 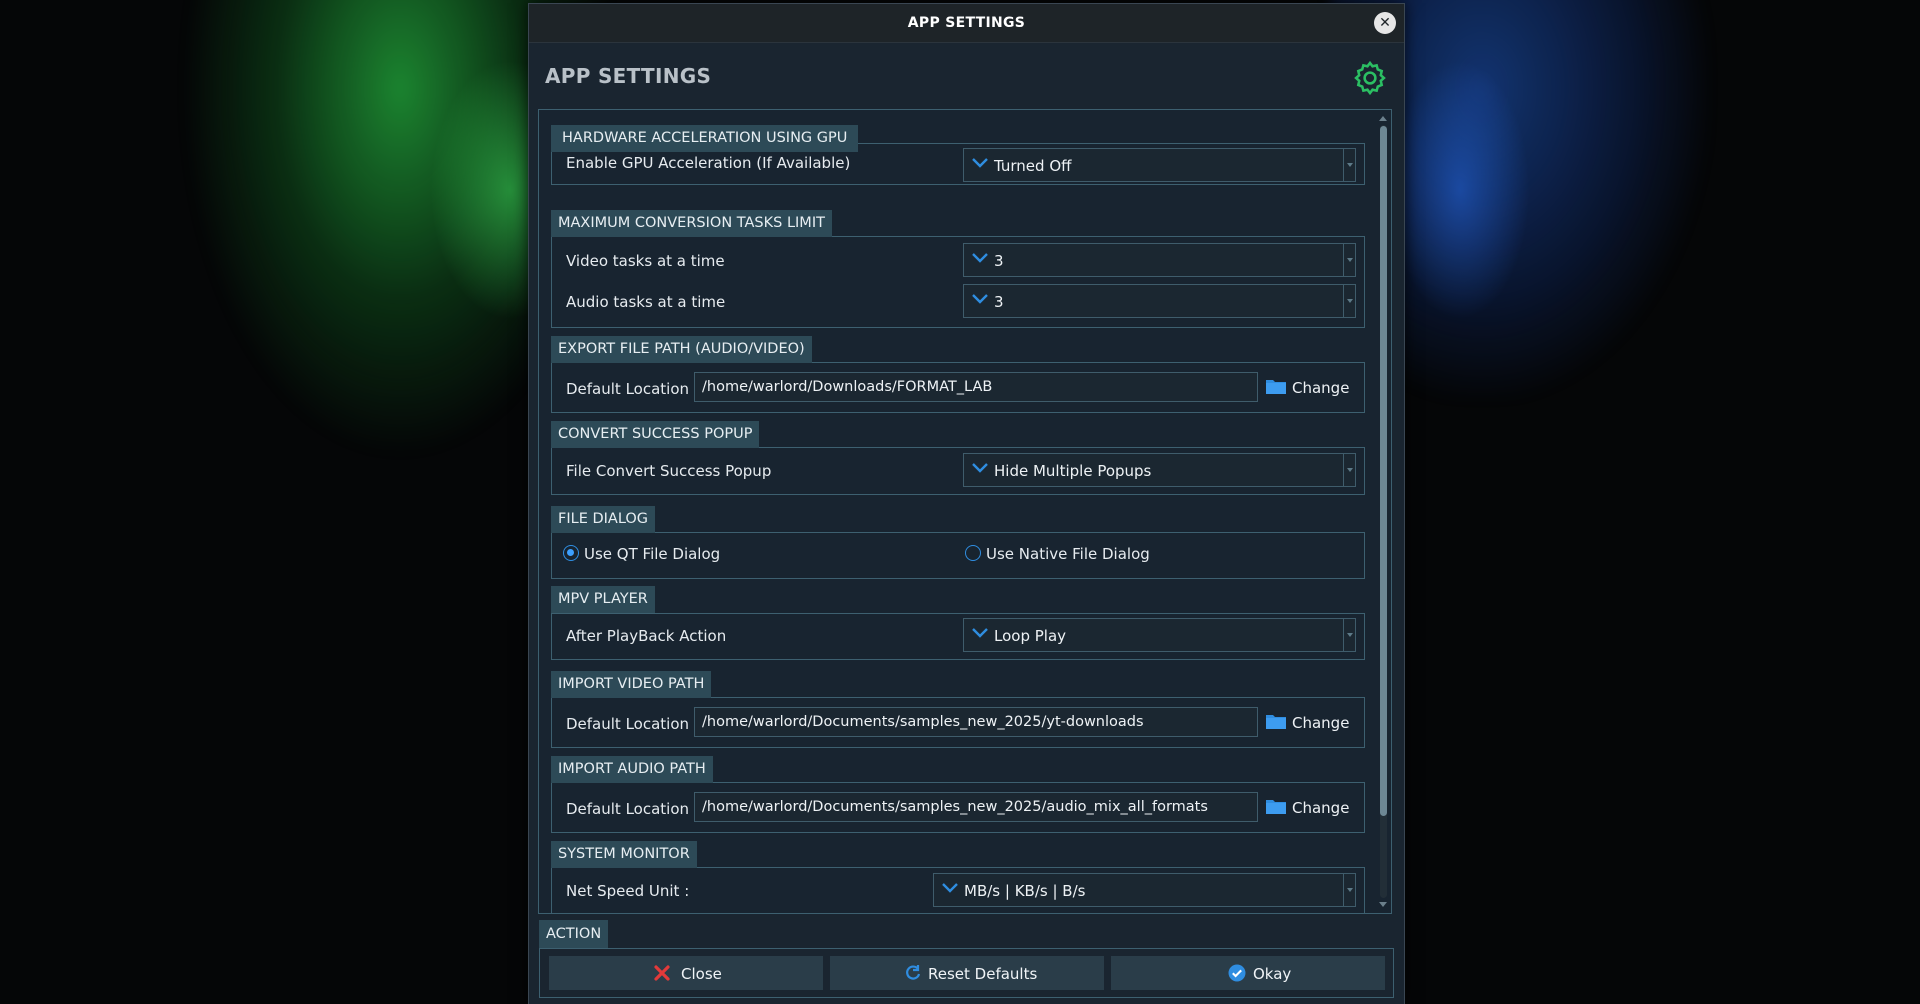 I want to click on popup-select: Hide Multiple Popups, so click(x=1159, y=470).